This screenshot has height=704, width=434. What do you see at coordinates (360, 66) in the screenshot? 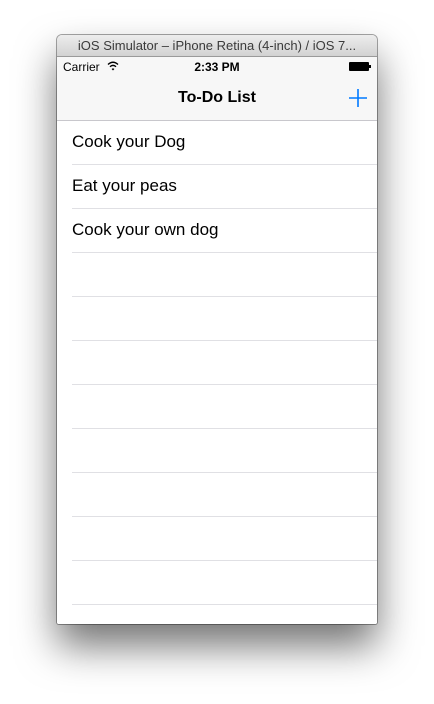
I see `battery-icon` at bounding box center [360, 66].